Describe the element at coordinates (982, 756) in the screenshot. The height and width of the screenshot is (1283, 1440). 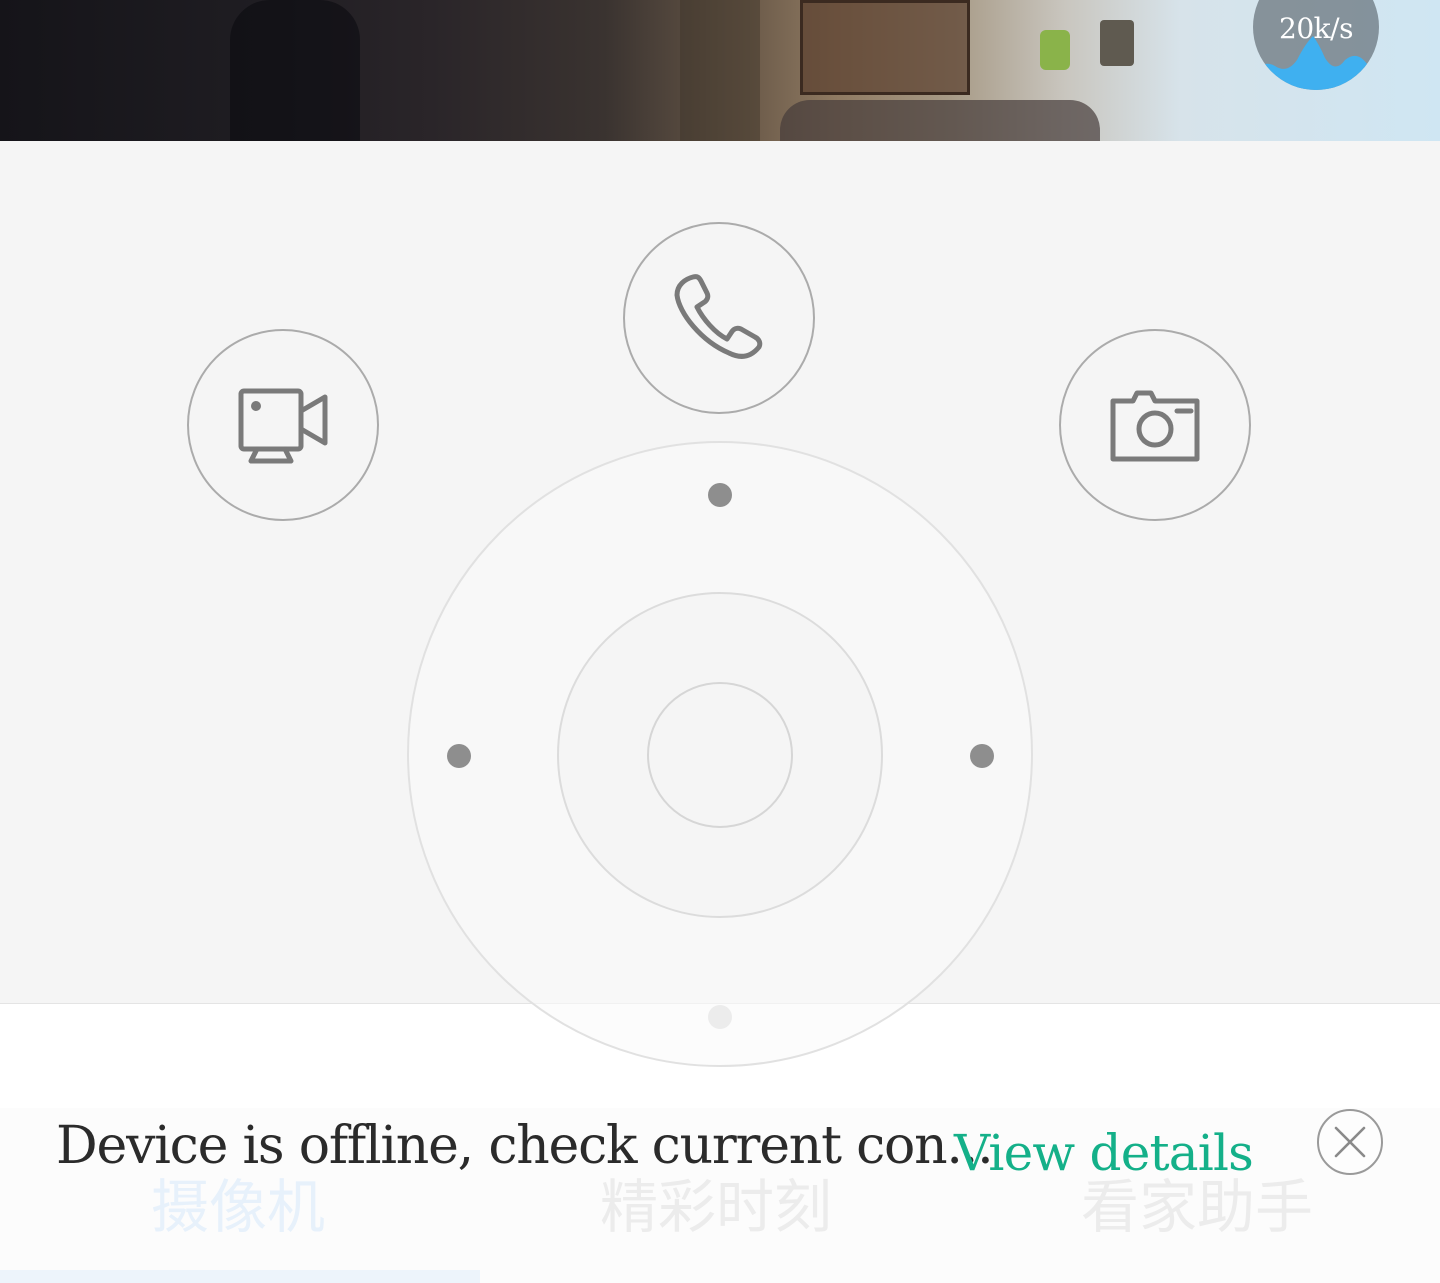
I see `joystick-right-dot` at that location.